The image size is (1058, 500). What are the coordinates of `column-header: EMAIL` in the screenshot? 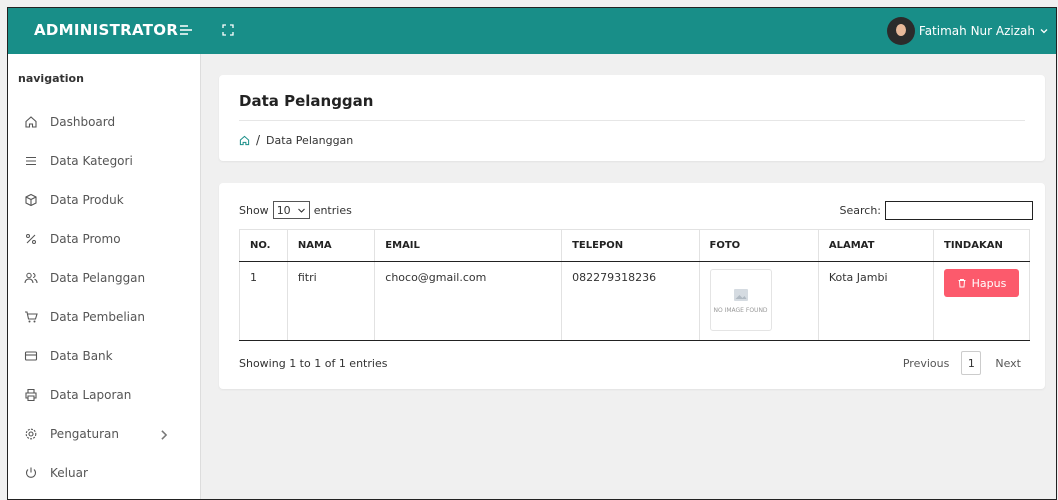 It's located at (468, 245).